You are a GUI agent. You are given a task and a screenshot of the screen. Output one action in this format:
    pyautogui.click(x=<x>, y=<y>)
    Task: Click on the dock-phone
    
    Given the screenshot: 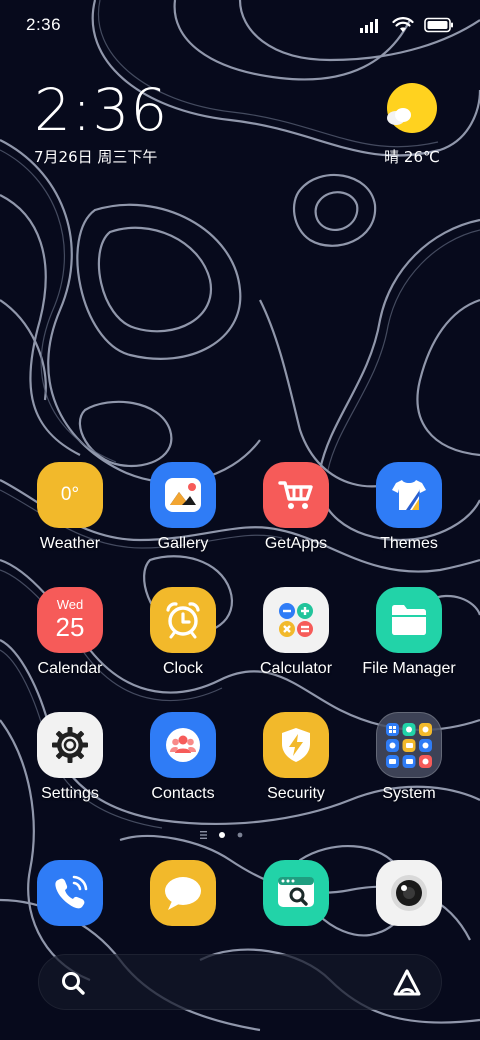 What is the action you would take?
    pyautogui.click(x=70, y=893)
    